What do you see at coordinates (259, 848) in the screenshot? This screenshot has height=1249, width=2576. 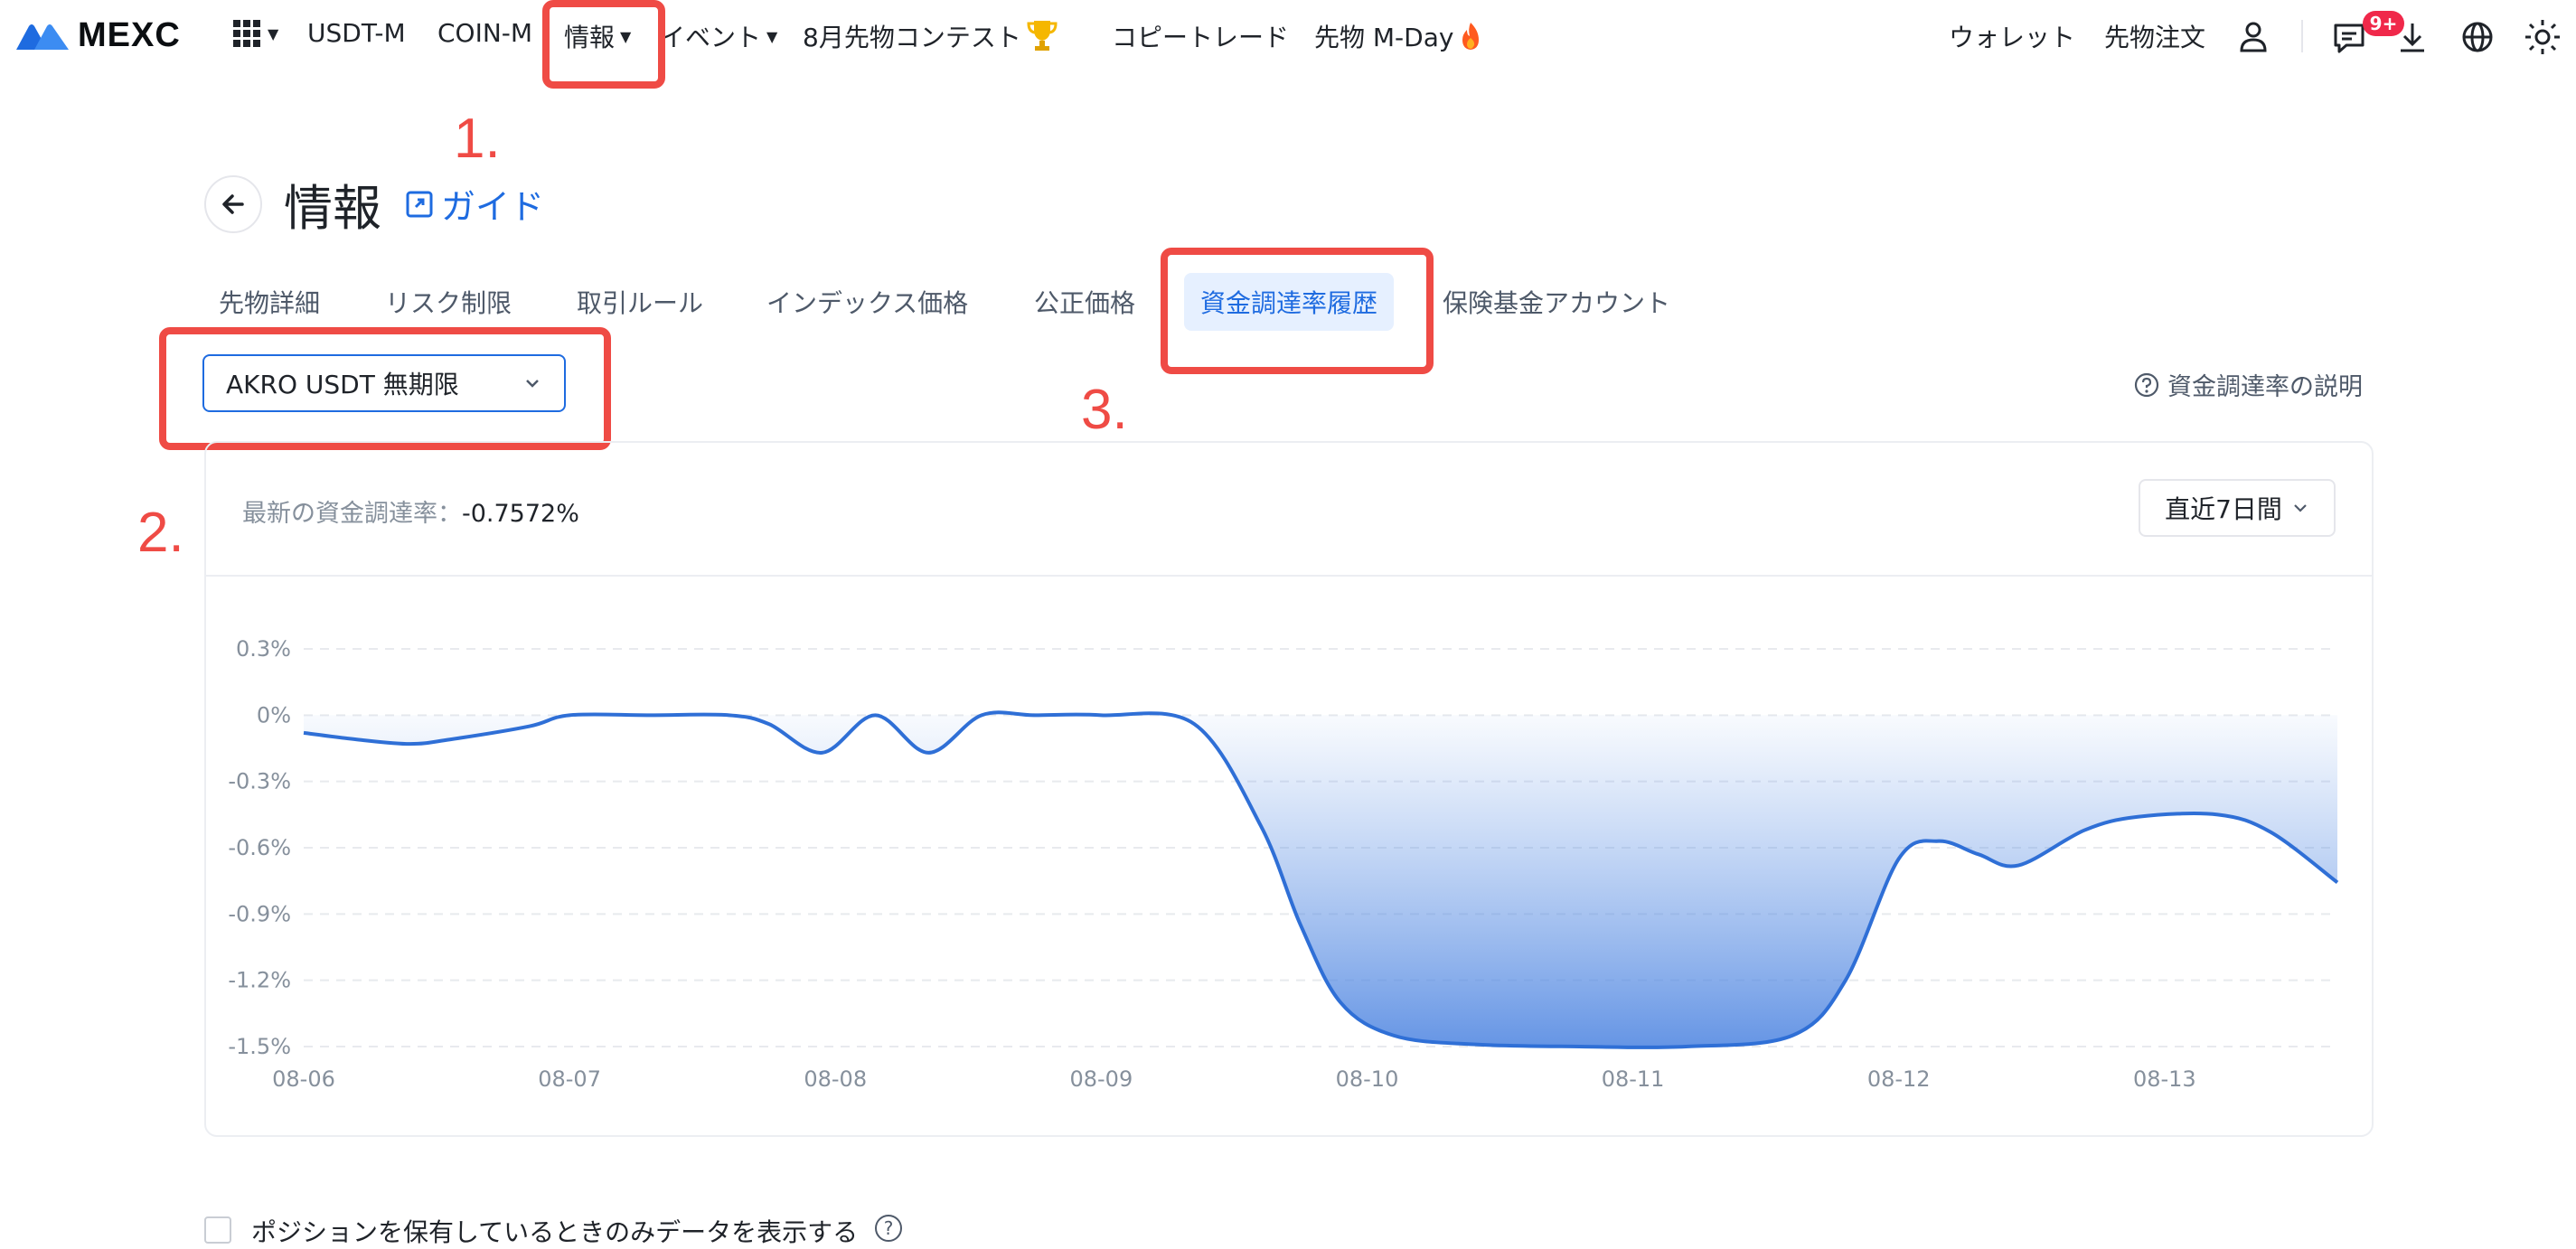 I see `y-tick-label: -0.6%` at bounding box center [259, 848].